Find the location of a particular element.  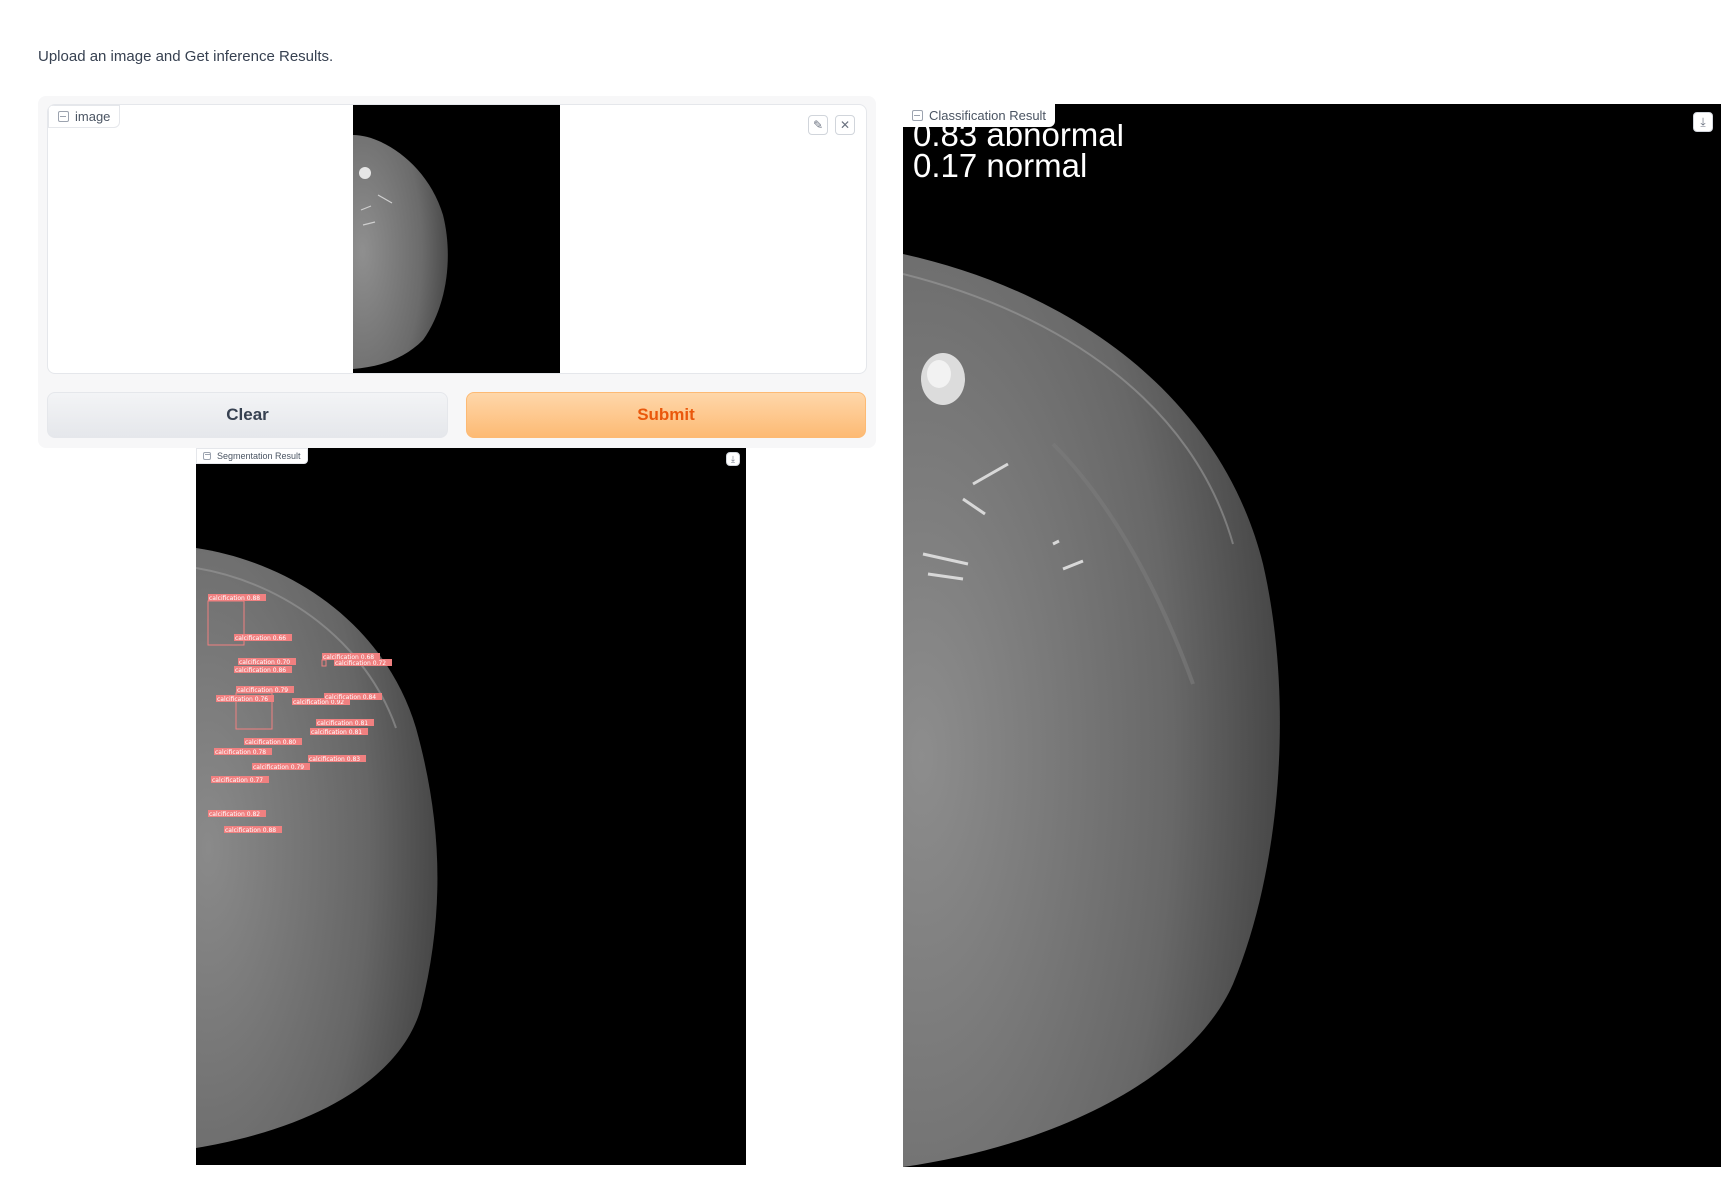

submit-button: Submit is located at coordinates (666, 415).